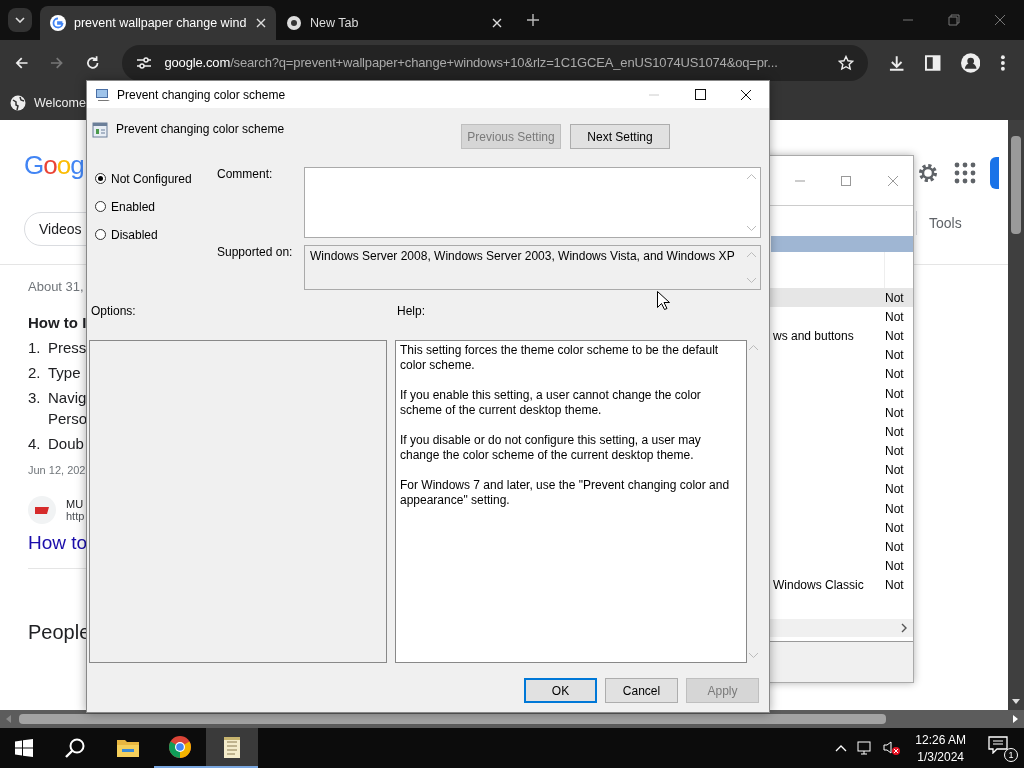  Describe the element at coordinates (818, 585) in the screenshot. I see `setting-name: Windows Classic` at that location.